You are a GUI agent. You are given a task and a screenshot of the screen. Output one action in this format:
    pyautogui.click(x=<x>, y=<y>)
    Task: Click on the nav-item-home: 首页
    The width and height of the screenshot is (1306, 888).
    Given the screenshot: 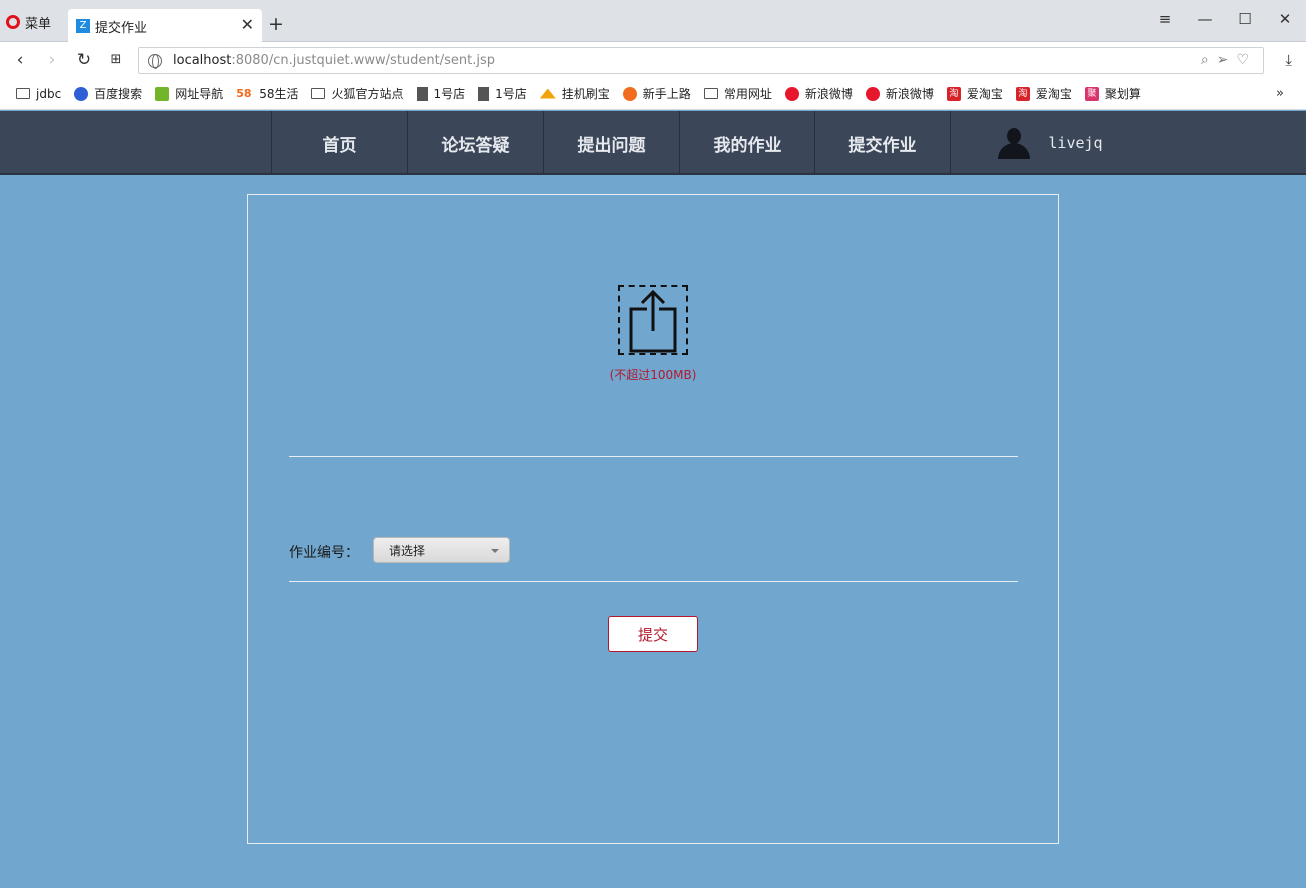 What is the action you would take?
    pyautogui.click(x=339, y=143)
    